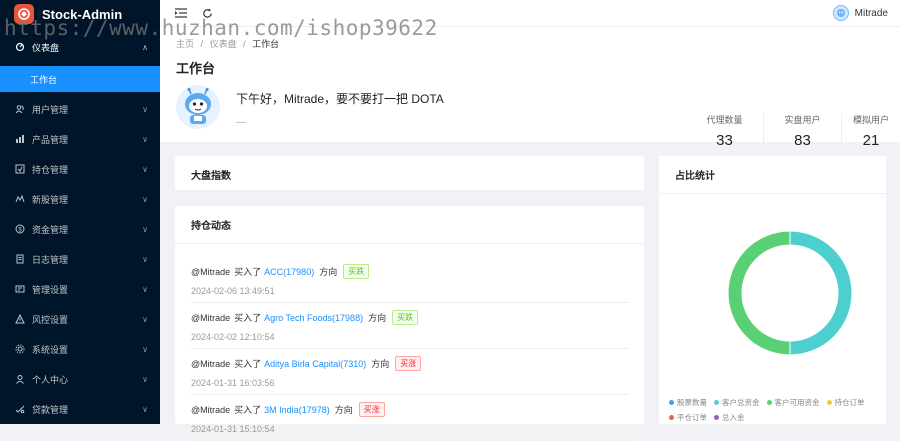 The width and height of the screenshot is (900, 441). What do you see at coordinates (241, 122) in the screenshot?
I see `greeting-subtext: —` at bounding box center [241, 122].